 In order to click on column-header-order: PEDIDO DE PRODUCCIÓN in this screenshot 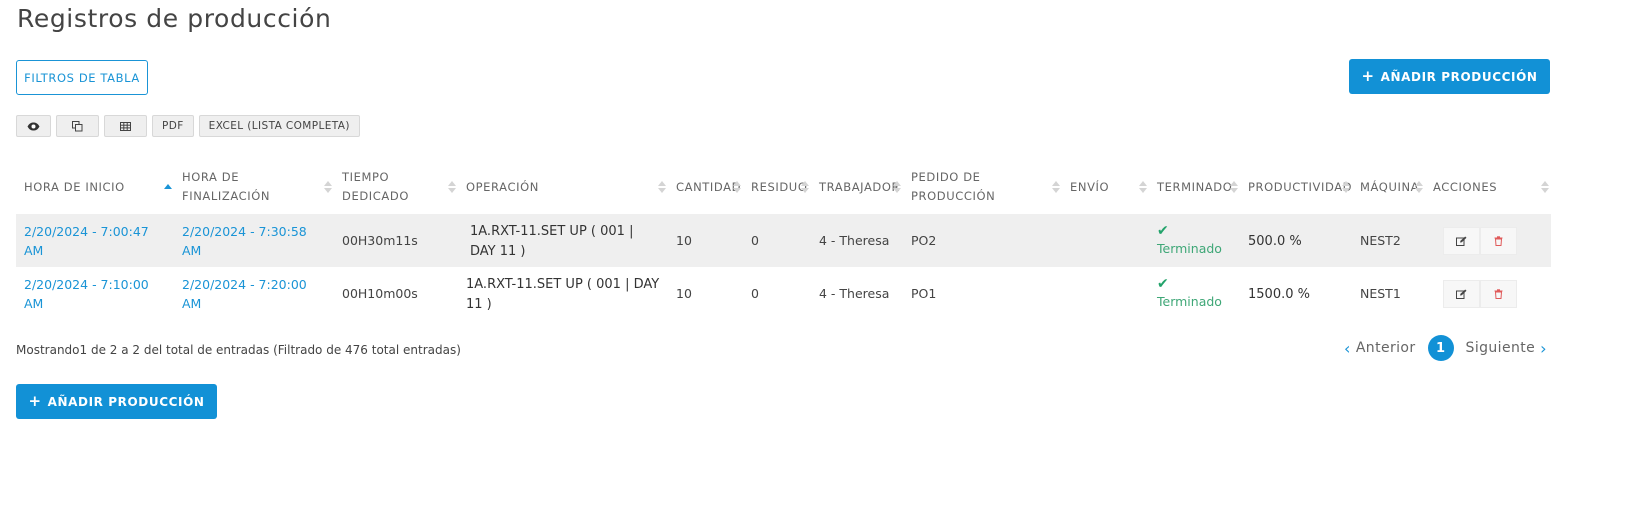, I will do `click(982, 187)`.